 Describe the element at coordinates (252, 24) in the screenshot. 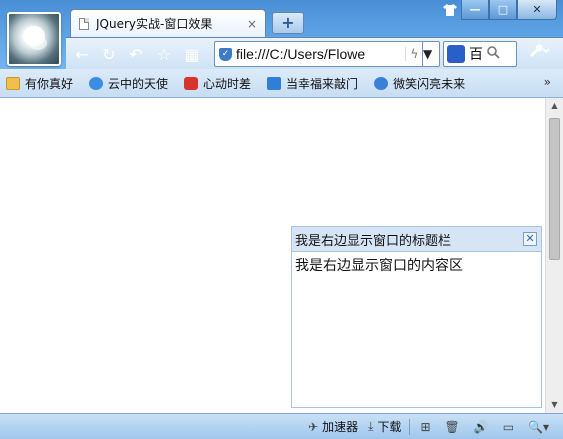

I see `tab-close-icon: ×` at that location.